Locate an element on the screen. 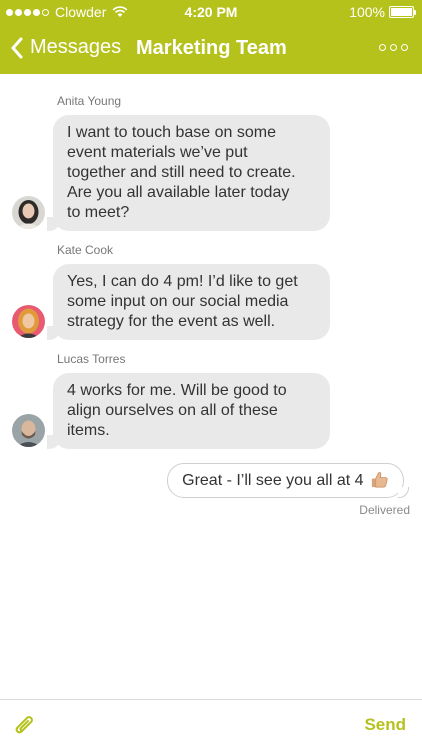 The height and width of the screenshot is (750, 422). chevron-left-icon is located at coordinates (17, 47).